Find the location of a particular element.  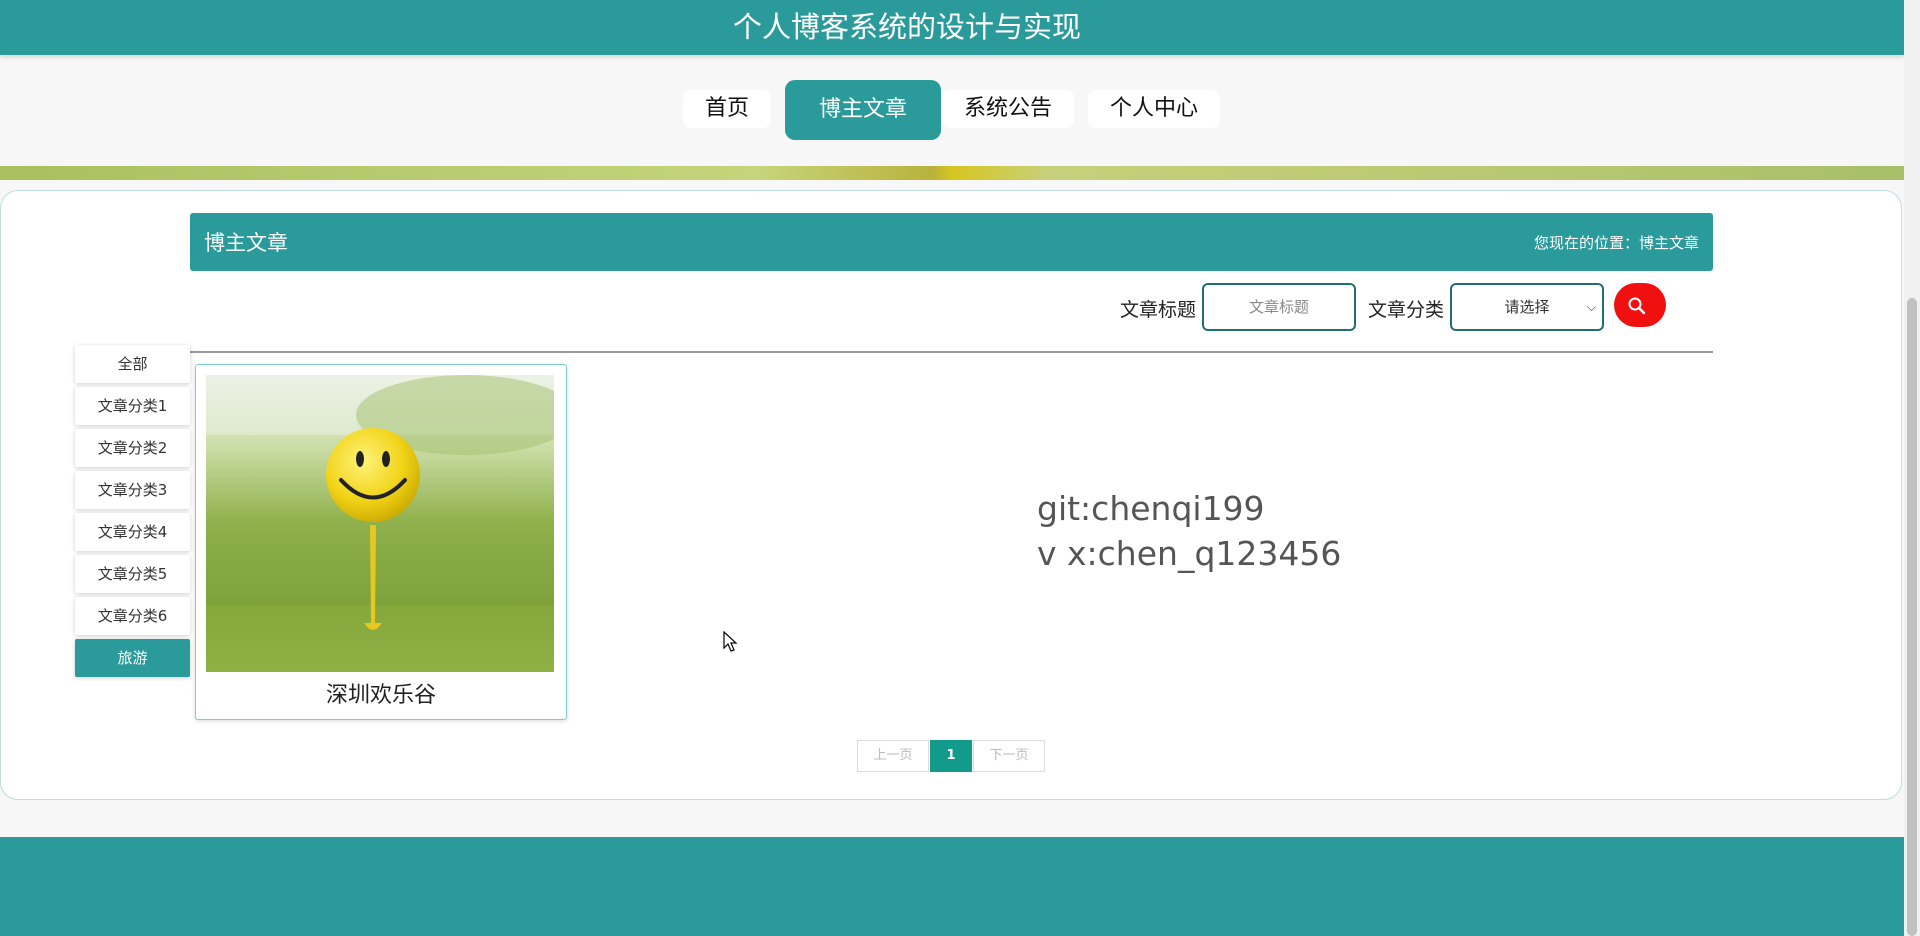

page-1-button: 1 is located at coordinates (951, 756).